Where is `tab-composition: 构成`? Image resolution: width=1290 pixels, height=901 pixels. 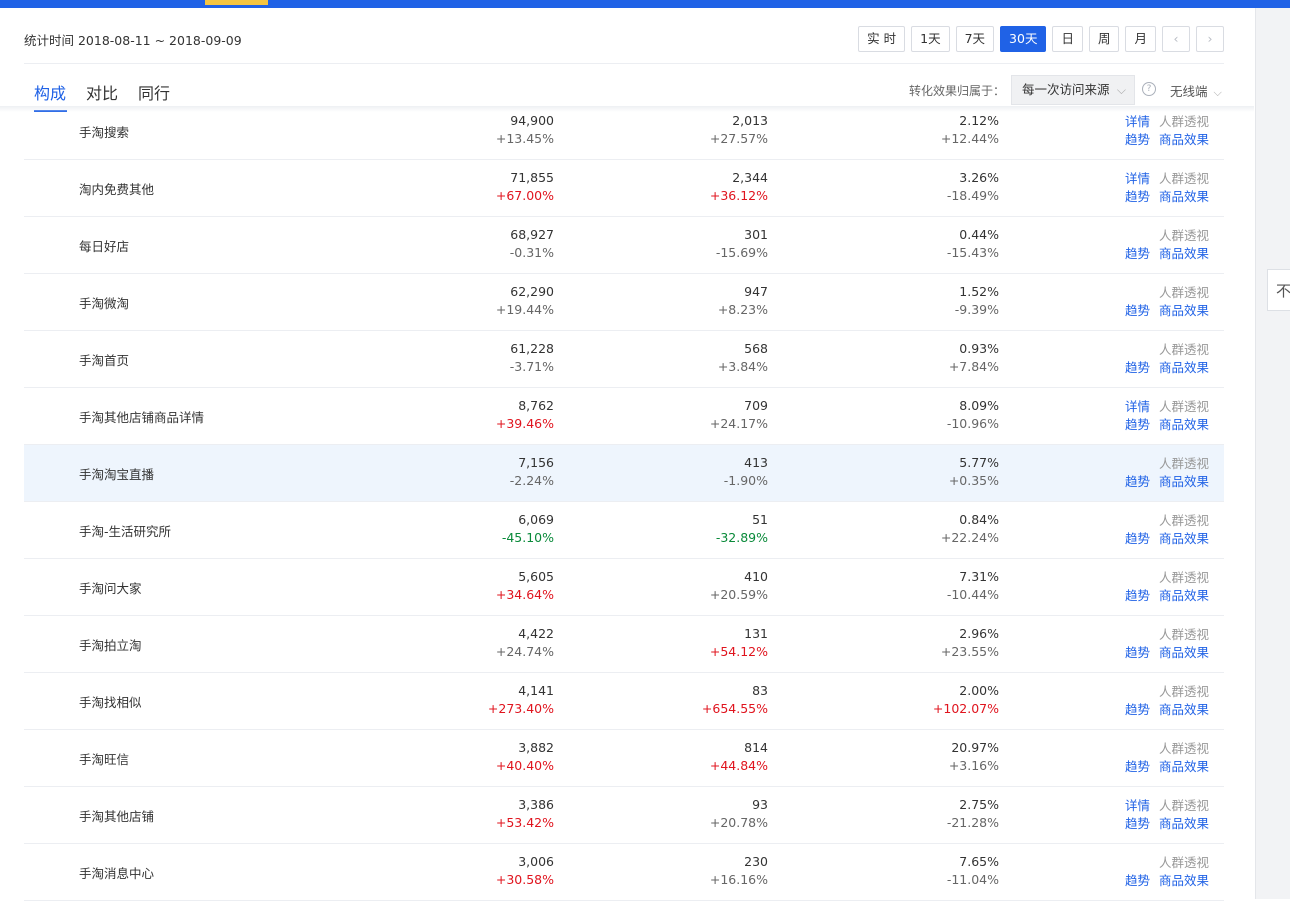 tab-composition: 构成 is located at coordinates (50, 92).